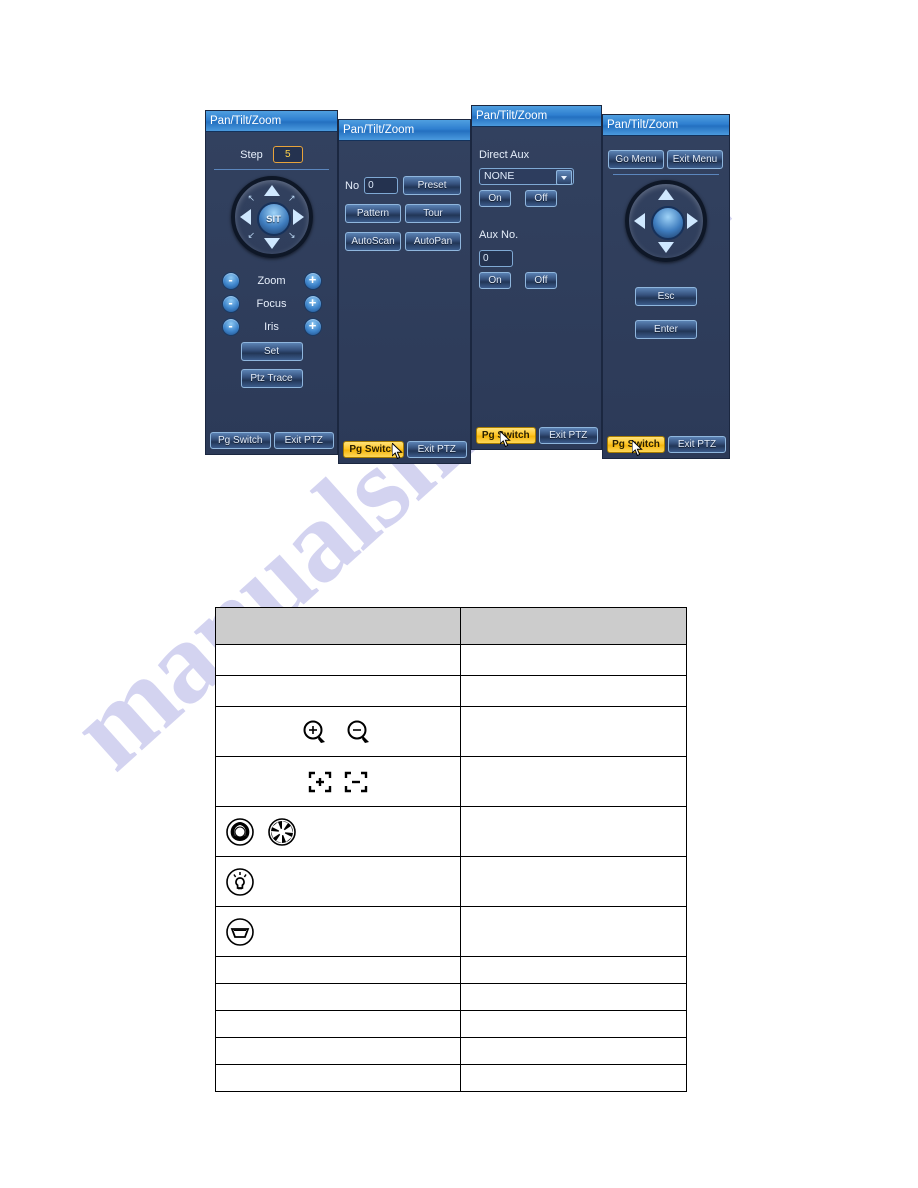  I want to click on zoom-minus-button: -, so click(230, 281).